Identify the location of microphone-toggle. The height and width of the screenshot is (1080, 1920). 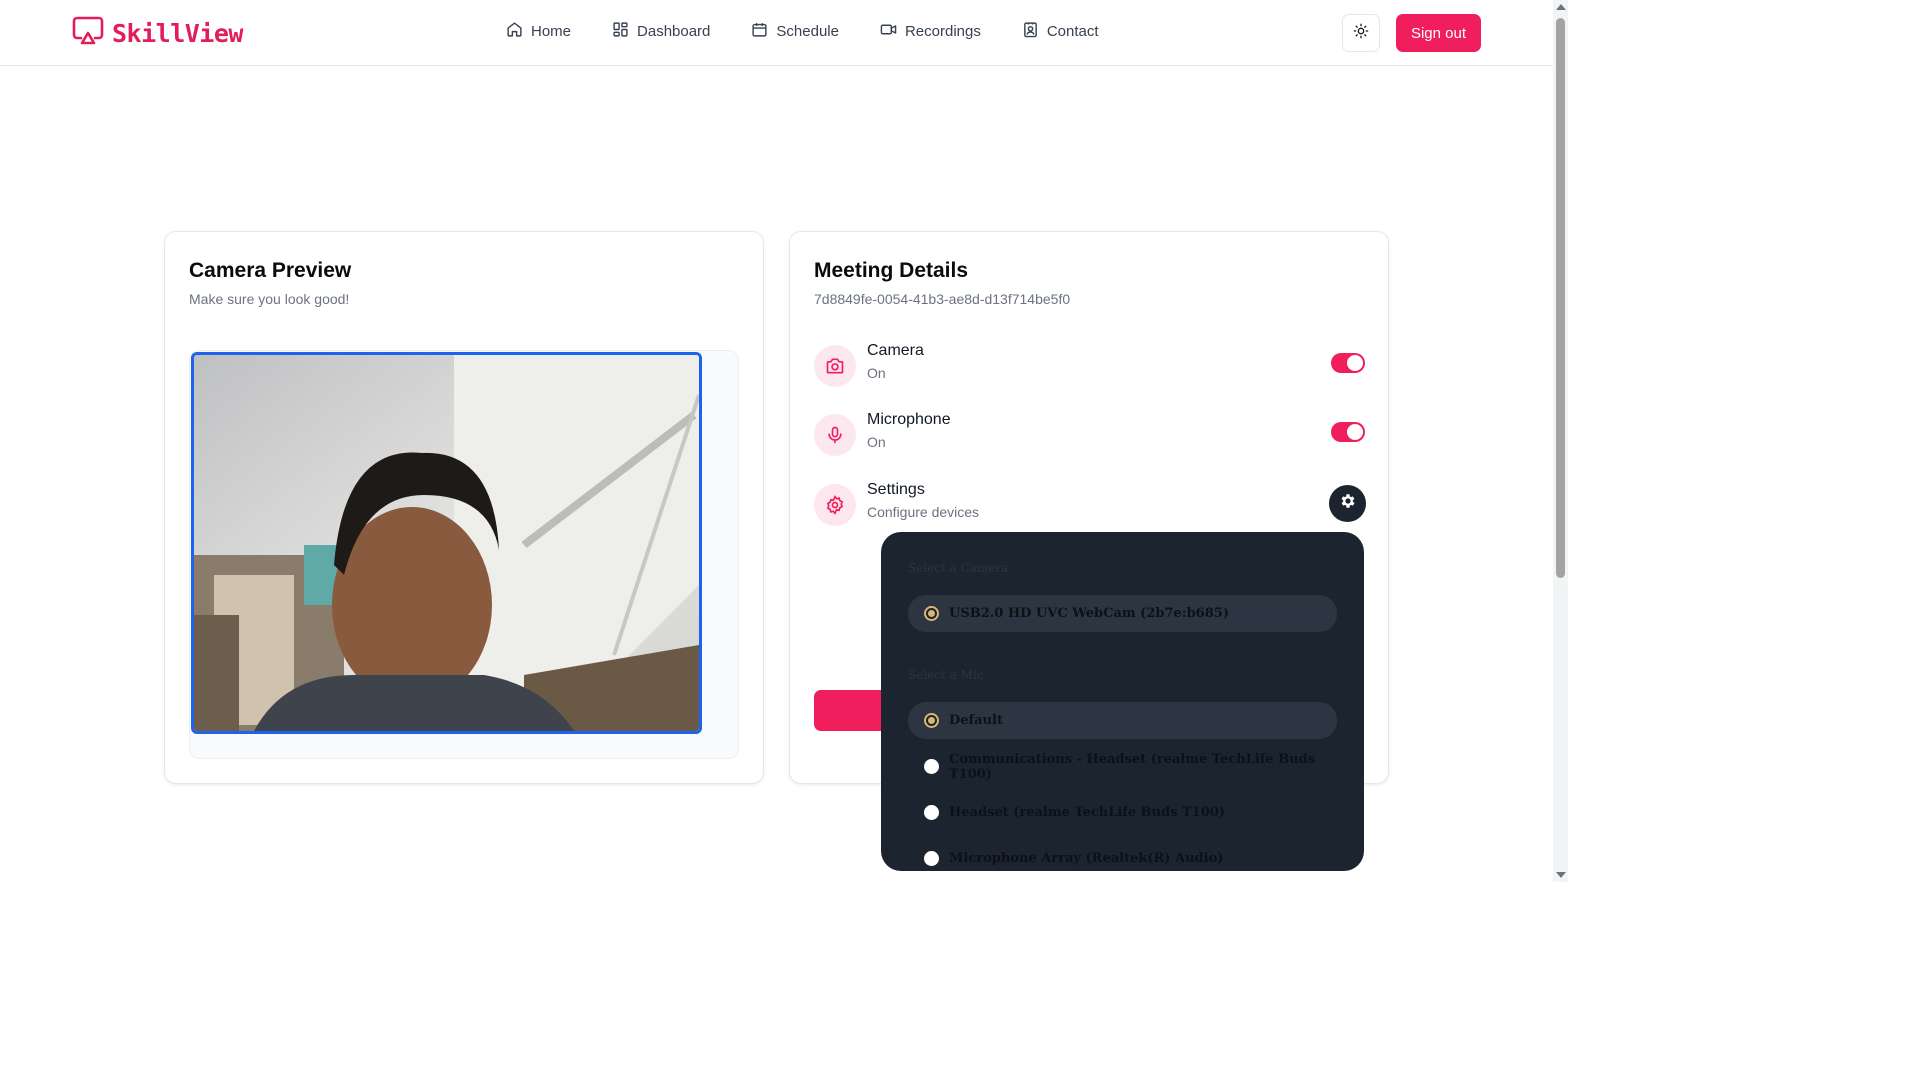
(1348, 432).